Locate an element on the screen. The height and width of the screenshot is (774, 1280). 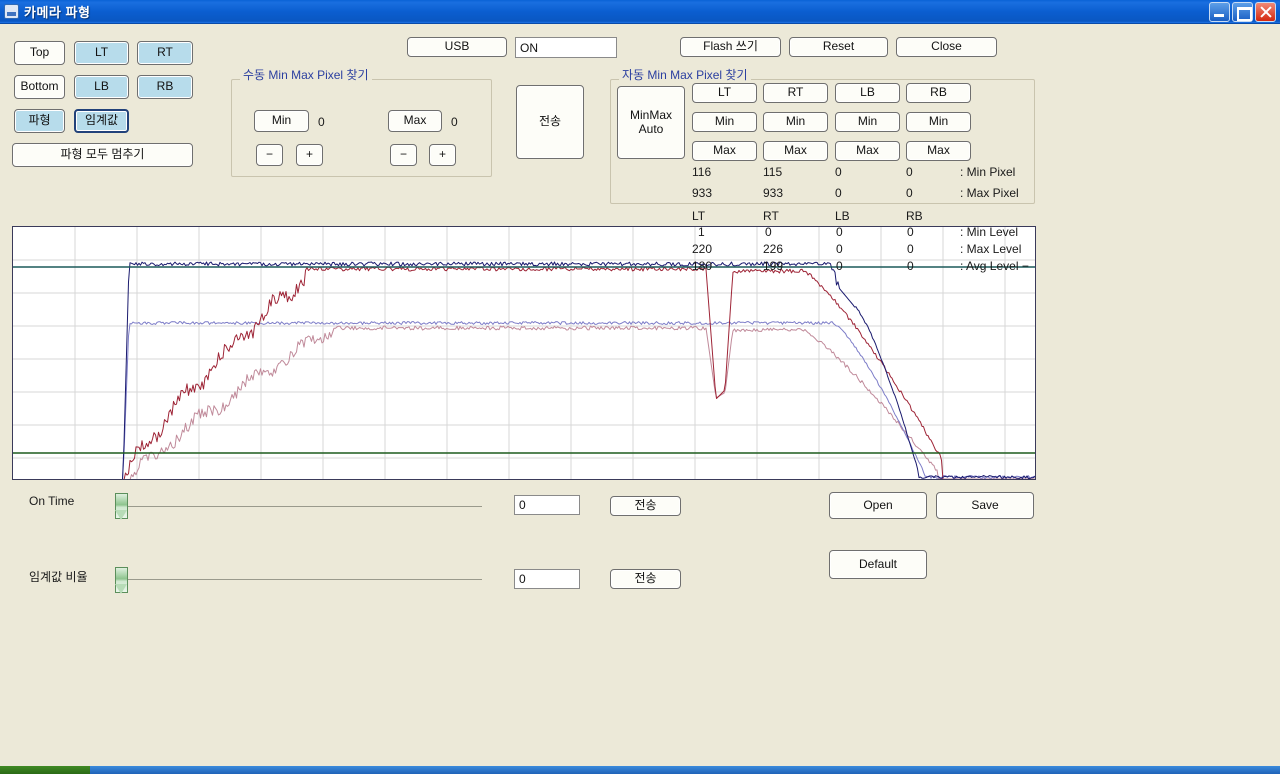
level-header-lb: LB is located at coordinates (842, 216).